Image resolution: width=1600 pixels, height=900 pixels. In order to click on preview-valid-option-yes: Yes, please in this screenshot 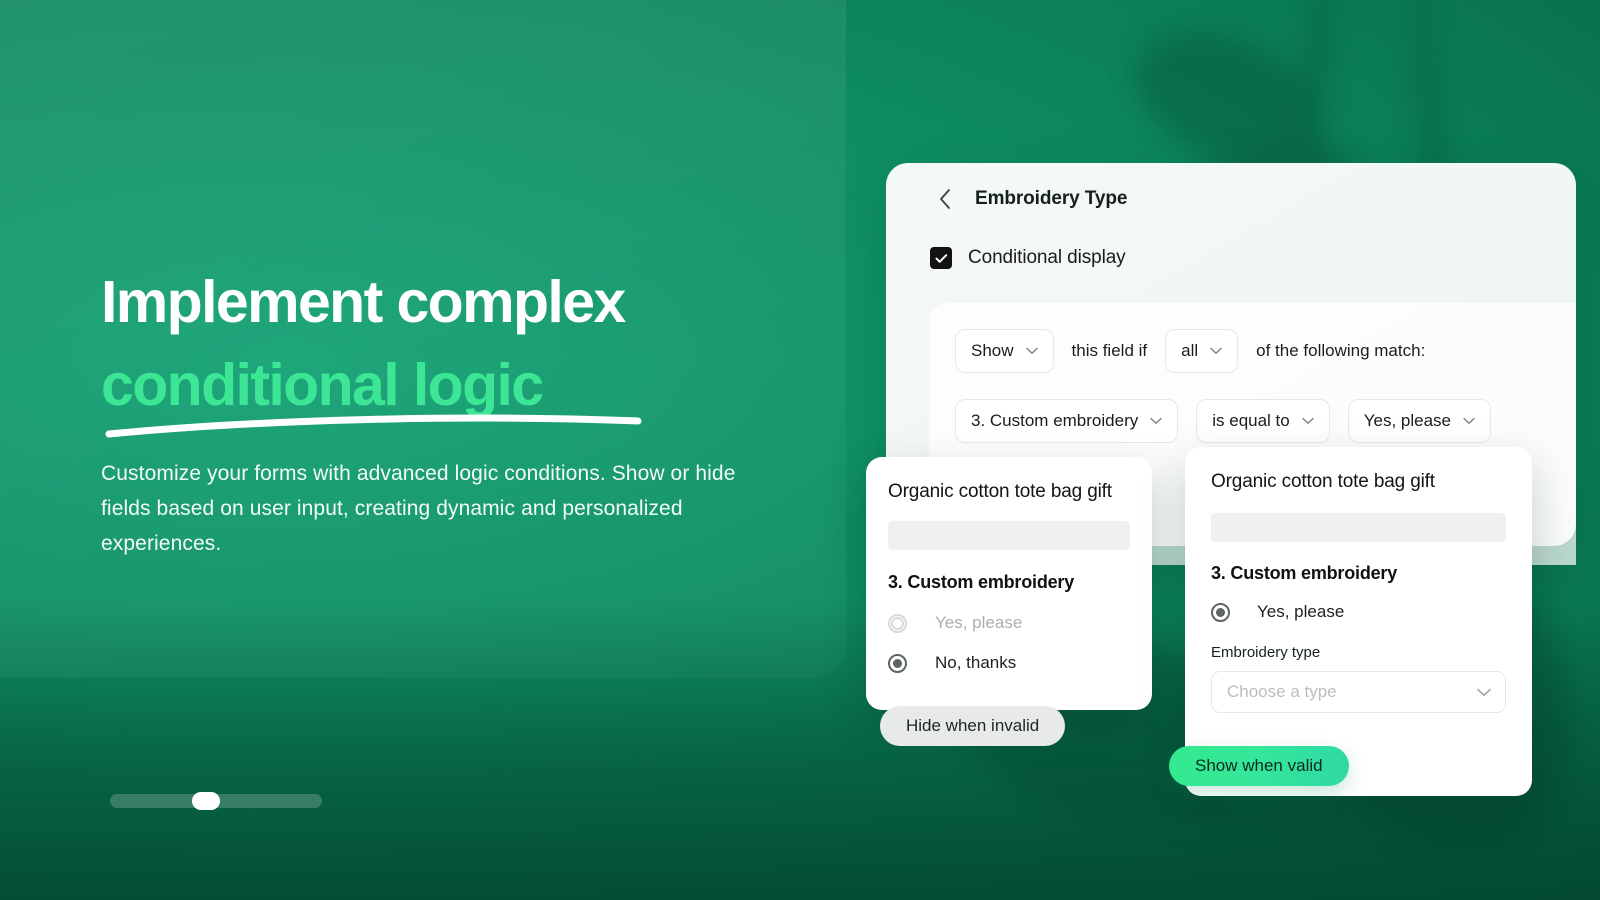, I will do `click(1358, 612)`.